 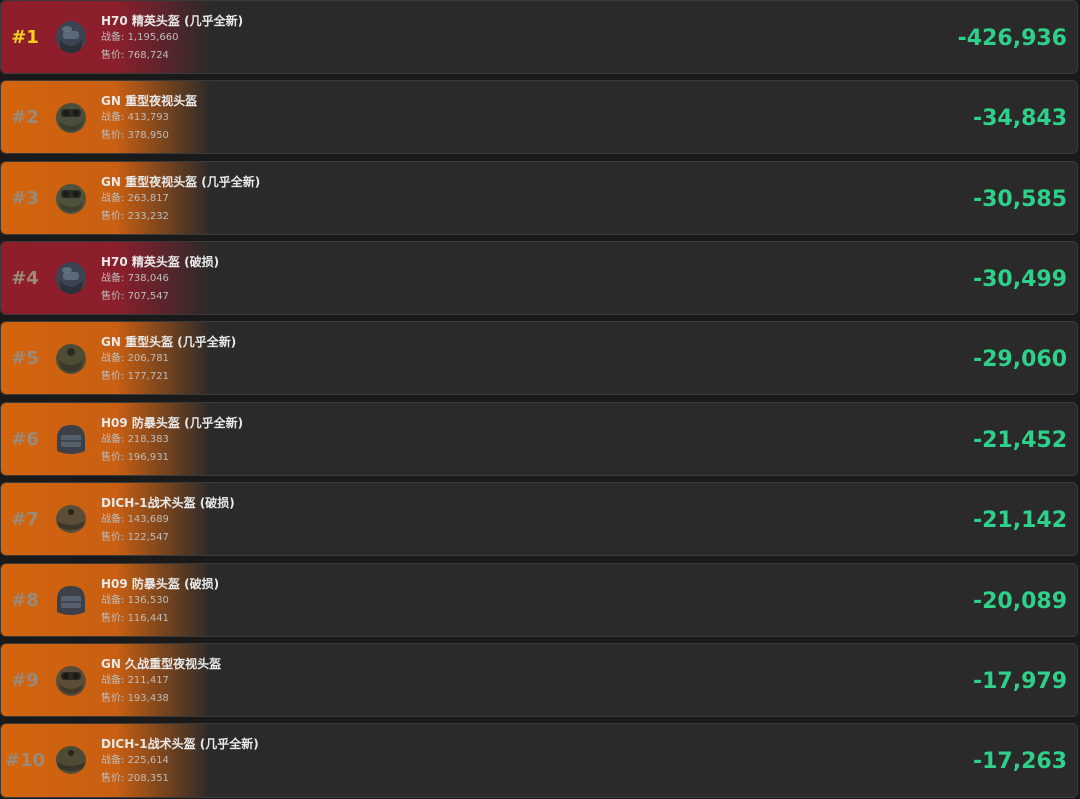 I want to click on item-name: H09 防暴头盔 (破损), so click(x=160, y=584).